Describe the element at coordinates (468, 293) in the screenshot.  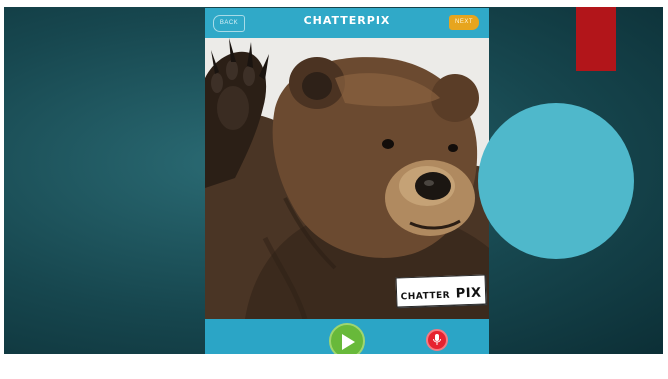
I see `logo-word-pix: PIX` at that location.